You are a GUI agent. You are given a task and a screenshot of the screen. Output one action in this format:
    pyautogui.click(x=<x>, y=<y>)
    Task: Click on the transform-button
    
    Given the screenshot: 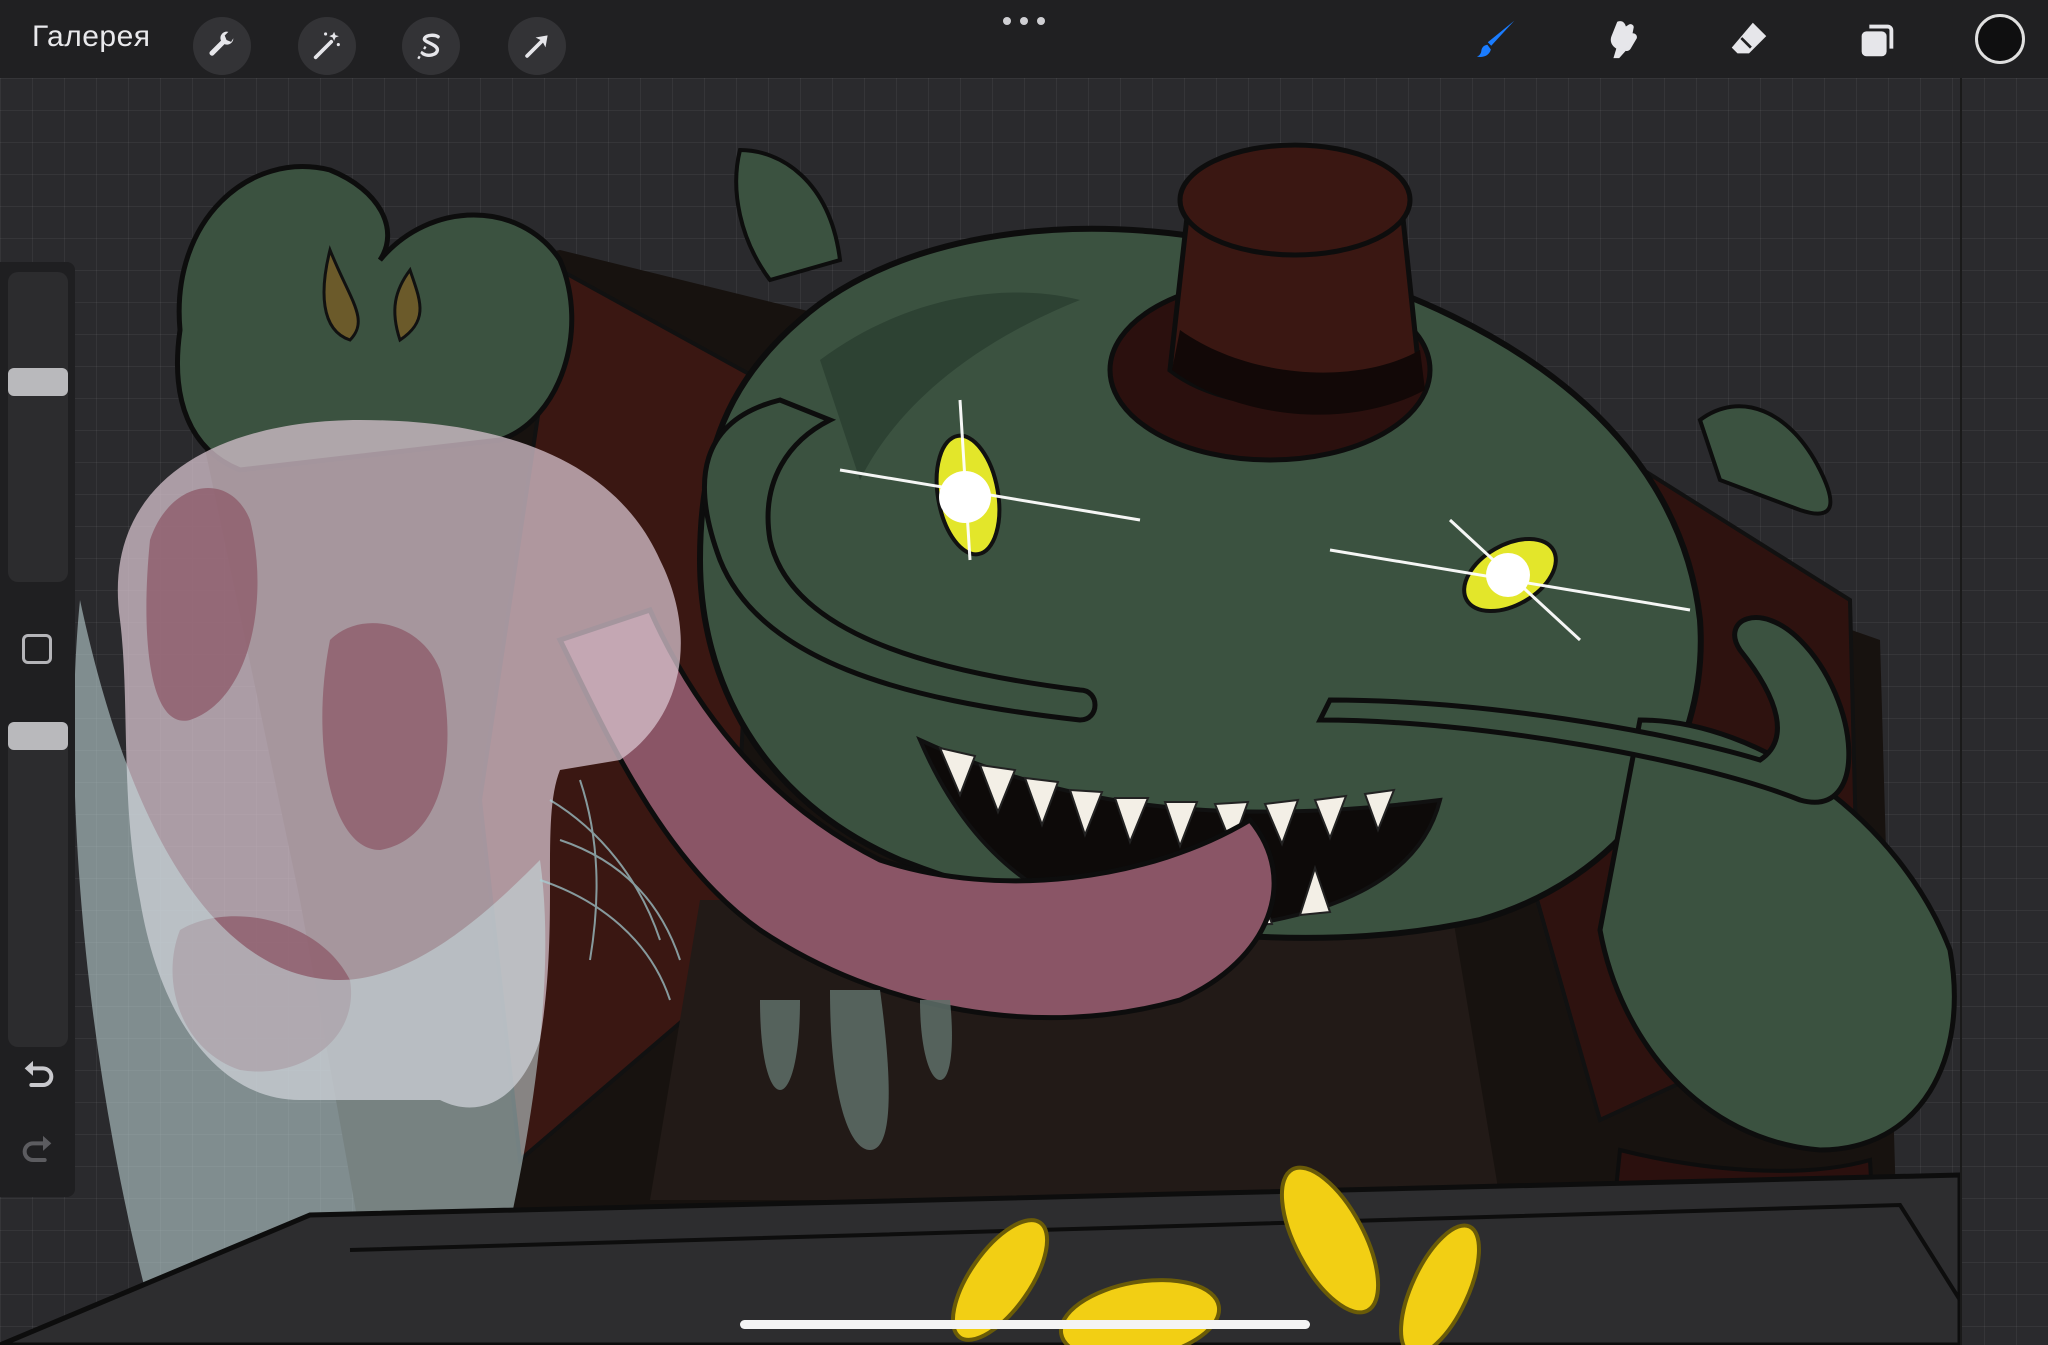 What is the action you would take?
    pyautogui.click(x=537, y=46)
    